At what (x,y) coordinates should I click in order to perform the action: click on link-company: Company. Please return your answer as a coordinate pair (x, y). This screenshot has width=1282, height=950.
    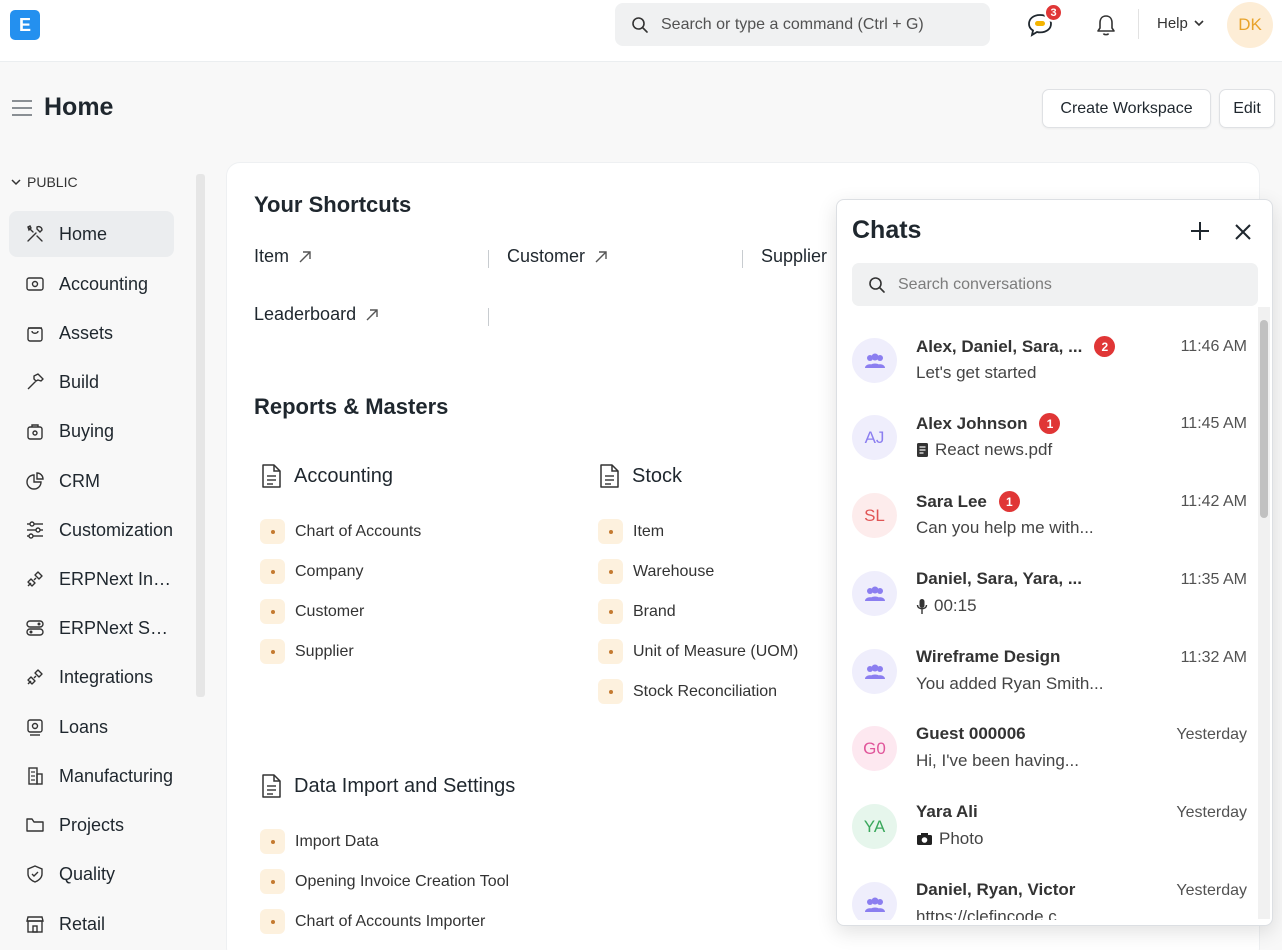
    Looking at the image, I should click on (311, 571).